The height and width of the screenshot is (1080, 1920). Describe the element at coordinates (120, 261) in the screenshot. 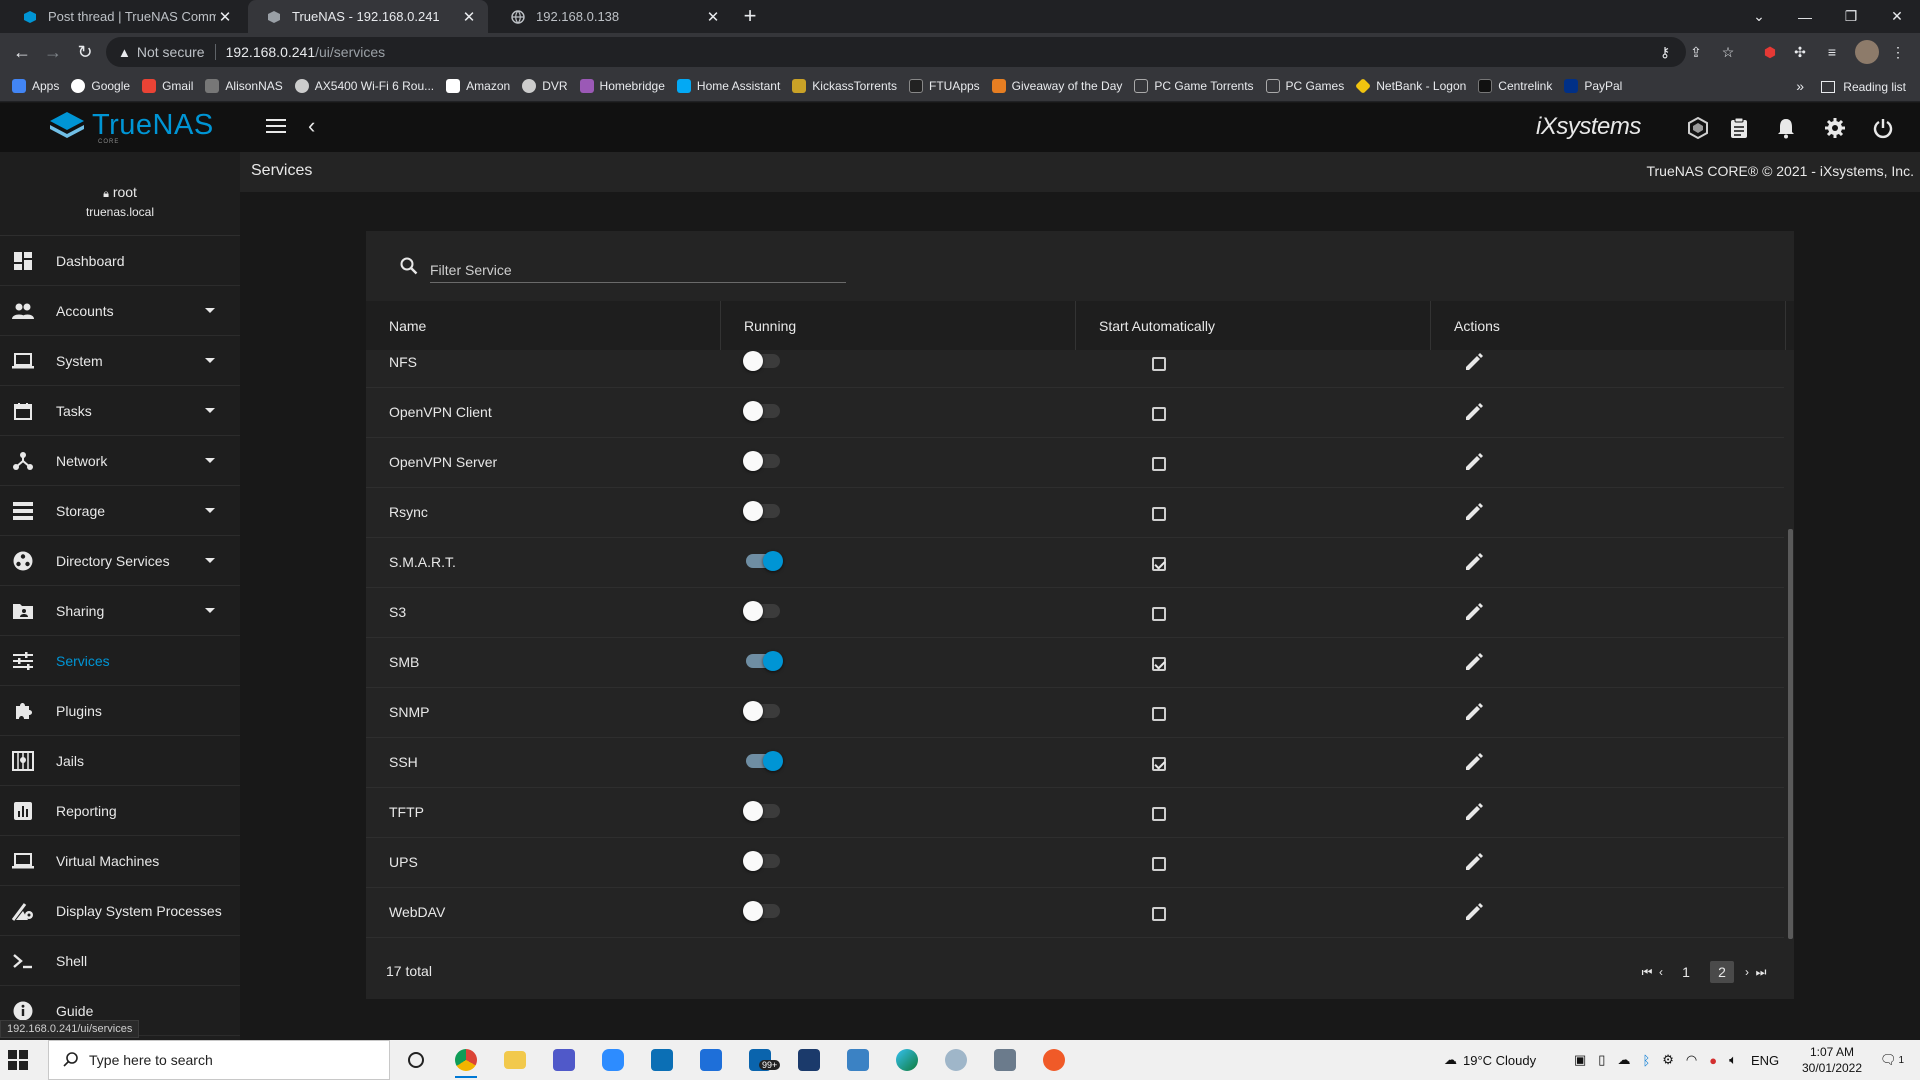

I see `sidebar-item-dashboard: Dashboard` at that location.